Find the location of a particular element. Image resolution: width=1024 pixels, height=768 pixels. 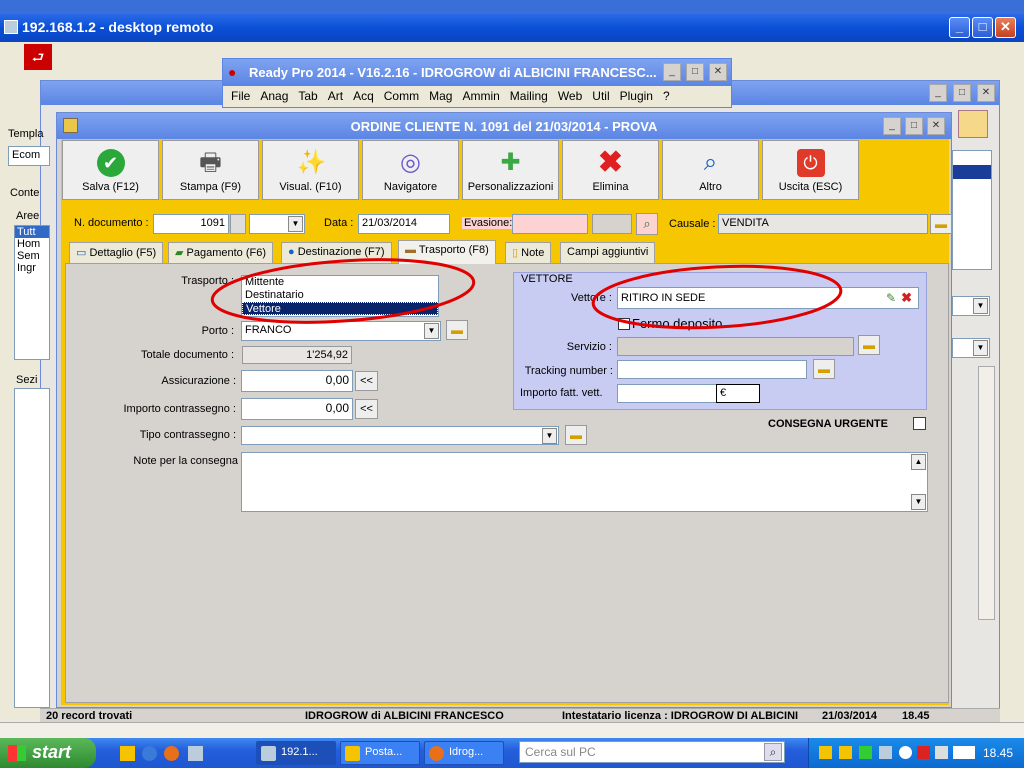

tray-ses-icon is located at coordinates (964, 752).